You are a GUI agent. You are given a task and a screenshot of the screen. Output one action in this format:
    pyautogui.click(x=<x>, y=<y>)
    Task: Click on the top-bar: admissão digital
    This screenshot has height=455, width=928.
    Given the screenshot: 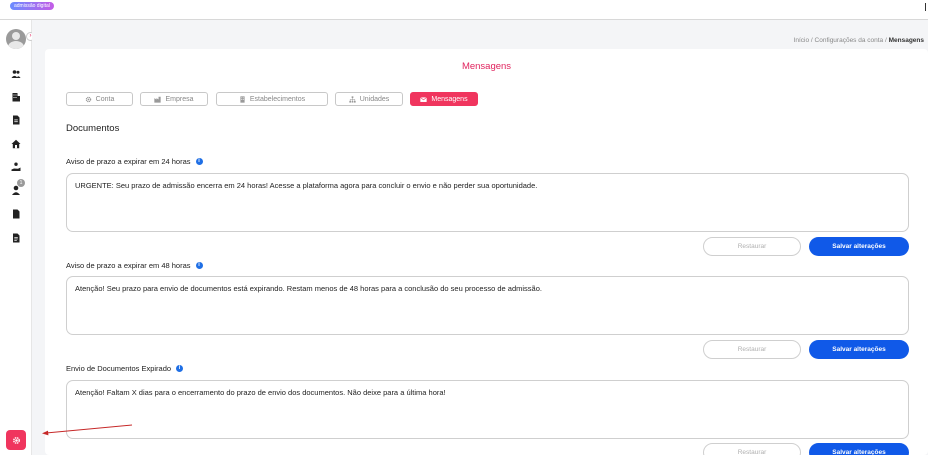 What is the action you would take?
    pyautogui.click(x=464, y=10)
    